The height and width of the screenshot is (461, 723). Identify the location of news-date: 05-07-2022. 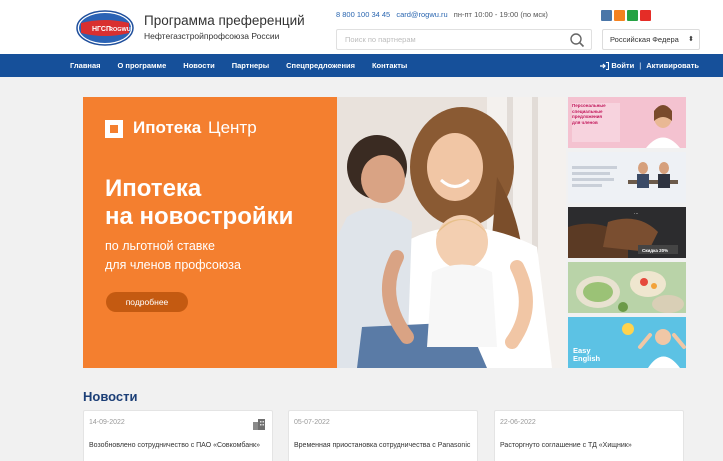
(312, 422).